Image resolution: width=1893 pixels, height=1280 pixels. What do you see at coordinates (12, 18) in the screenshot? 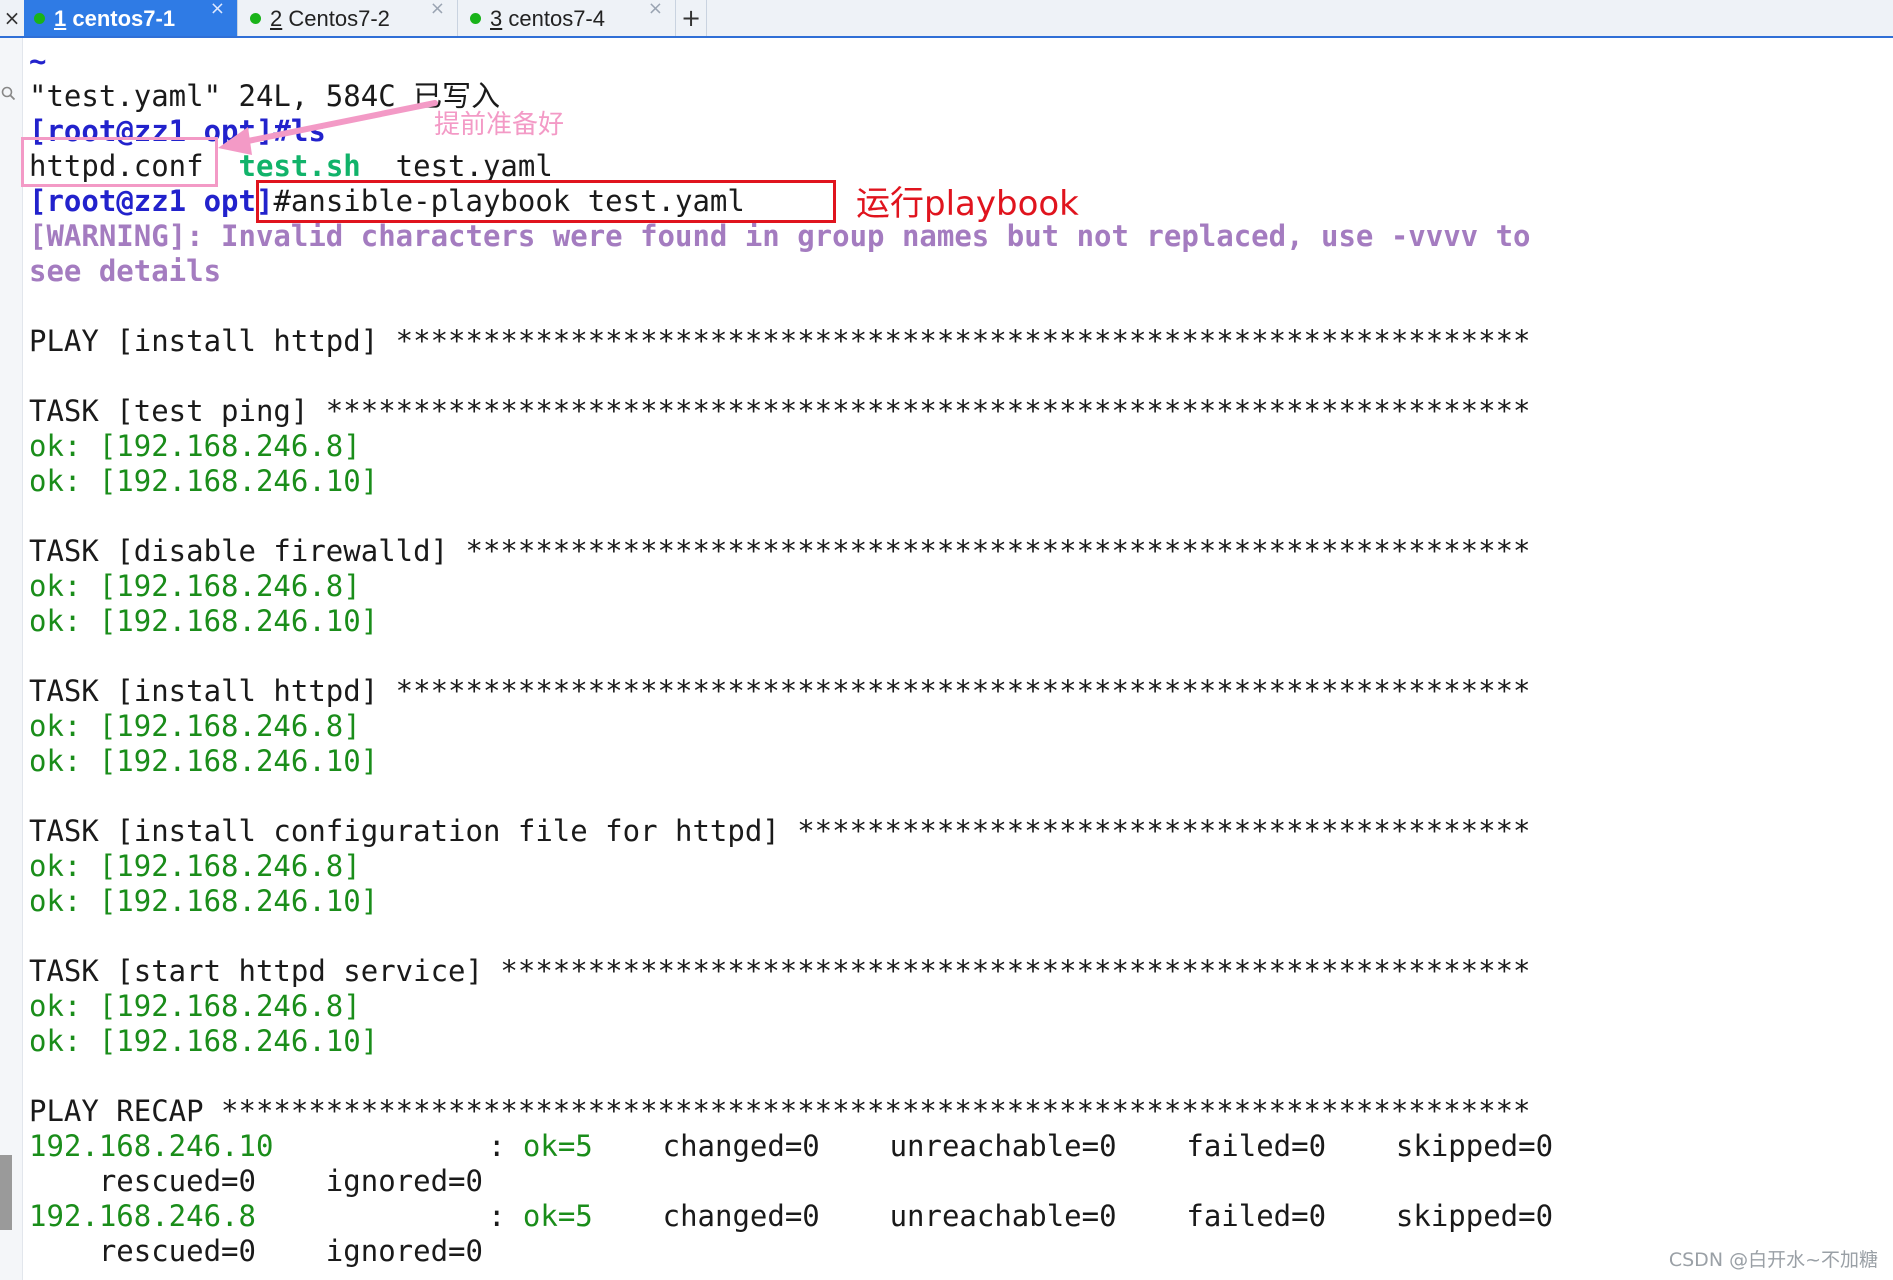
I see `close-all-icon: ×` at bounding box center [12, 18].